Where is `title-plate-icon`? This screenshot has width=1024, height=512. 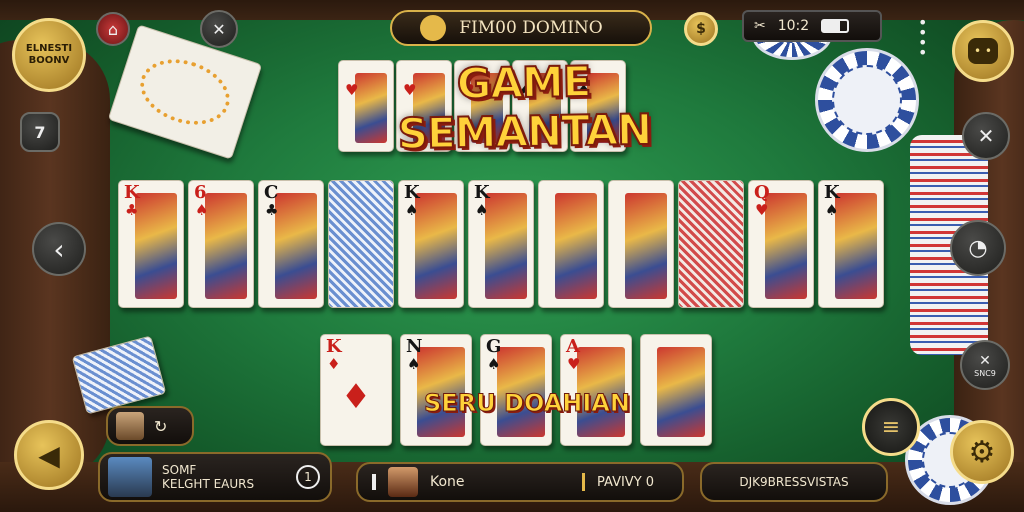 title-plate-icon is located at coordinates (433, 28).